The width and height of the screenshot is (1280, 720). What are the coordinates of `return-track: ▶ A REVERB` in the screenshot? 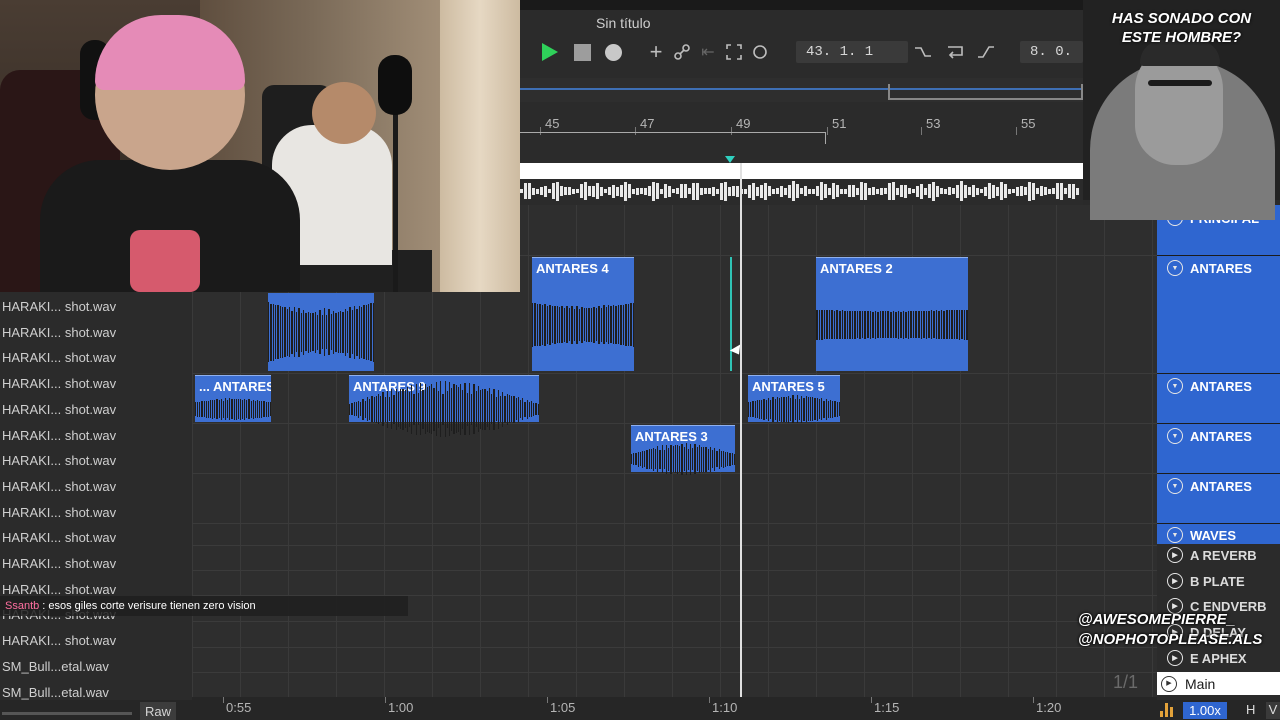 It's located at (1220, 555).